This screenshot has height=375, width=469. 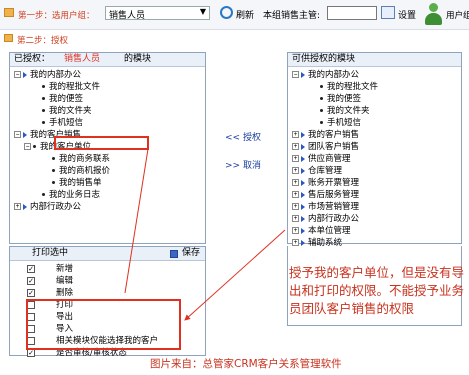 What do you see at coordinates (136, 221) in the screenshot?
I see `arrow-to-perms` at bounding box center [136, 221].